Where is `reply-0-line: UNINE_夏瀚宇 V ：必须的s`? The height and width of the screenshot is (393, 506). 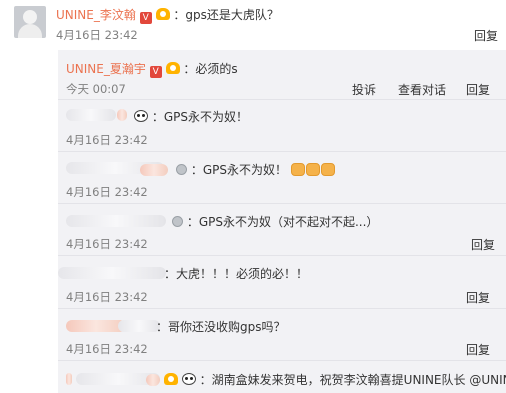 reply-0-line: UNINE_夏瀚宇 V ：必须的s is located at coordinates (152, 69).